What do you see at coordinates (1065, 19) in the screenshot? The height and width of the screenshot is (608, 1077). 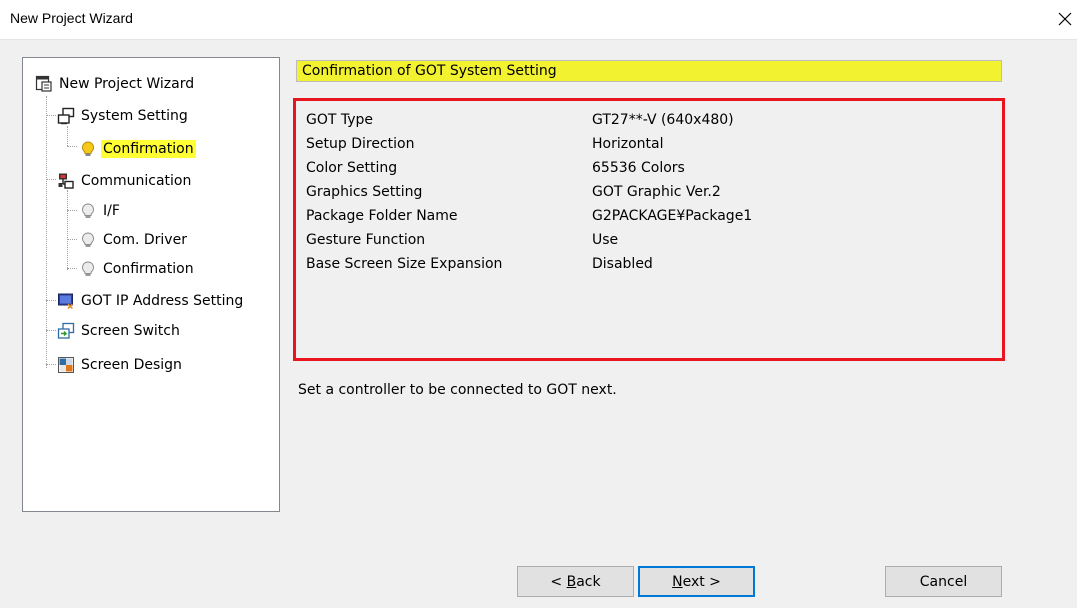 I see `close-icon` at bounding box center [1065, 19].